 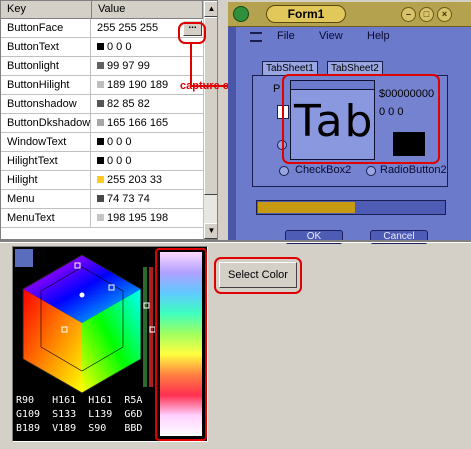 I want to click on title-bar: Form1 – □ ×, so click(x=349, y=14).